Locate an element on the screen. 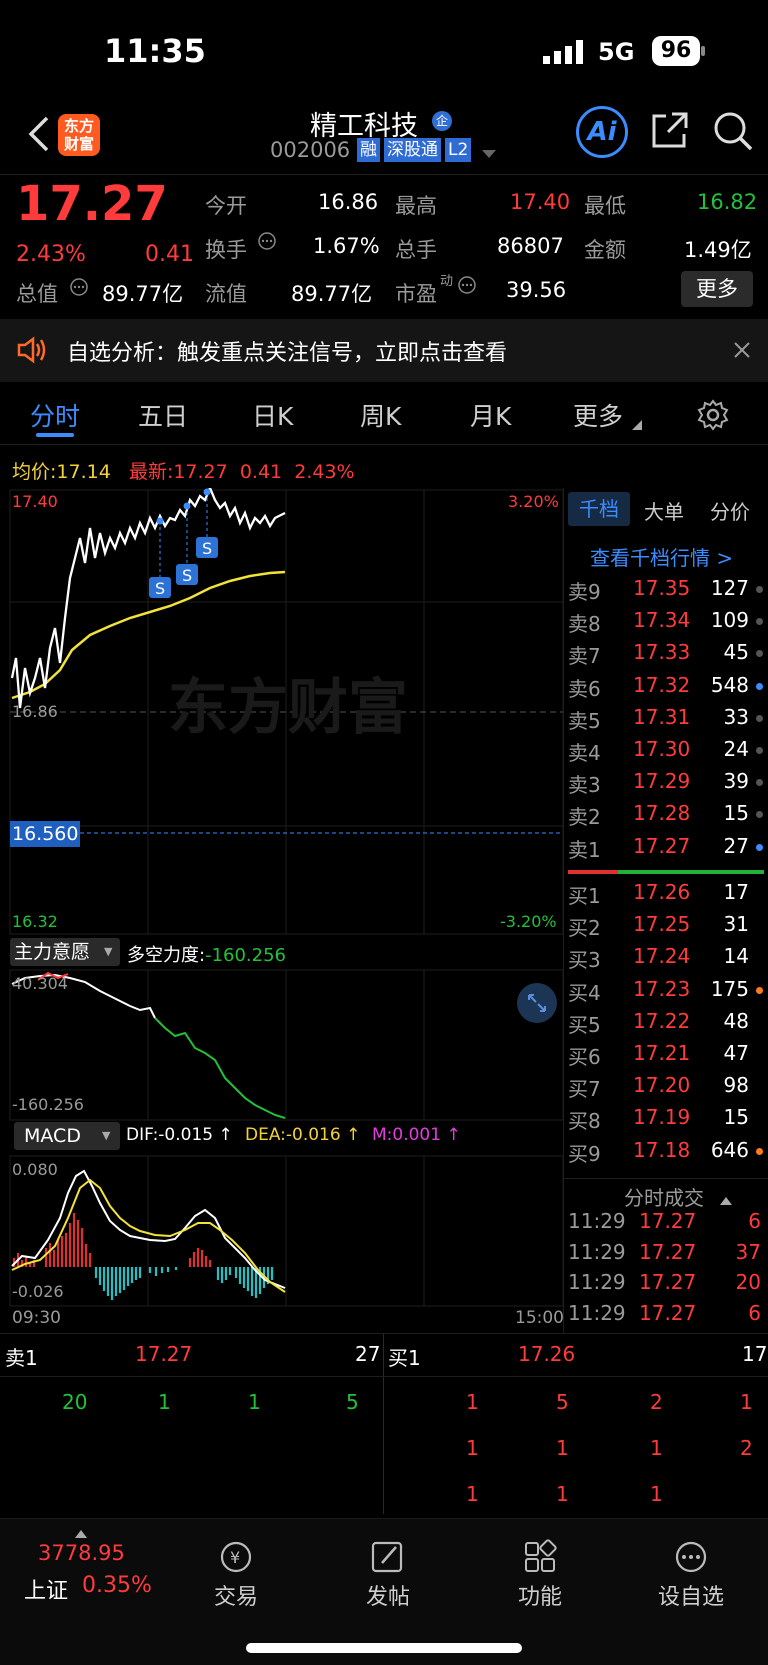 The image size is (768, 1665). asks-row: 卖5 17.31 33 is located at coordinates (665, 721).